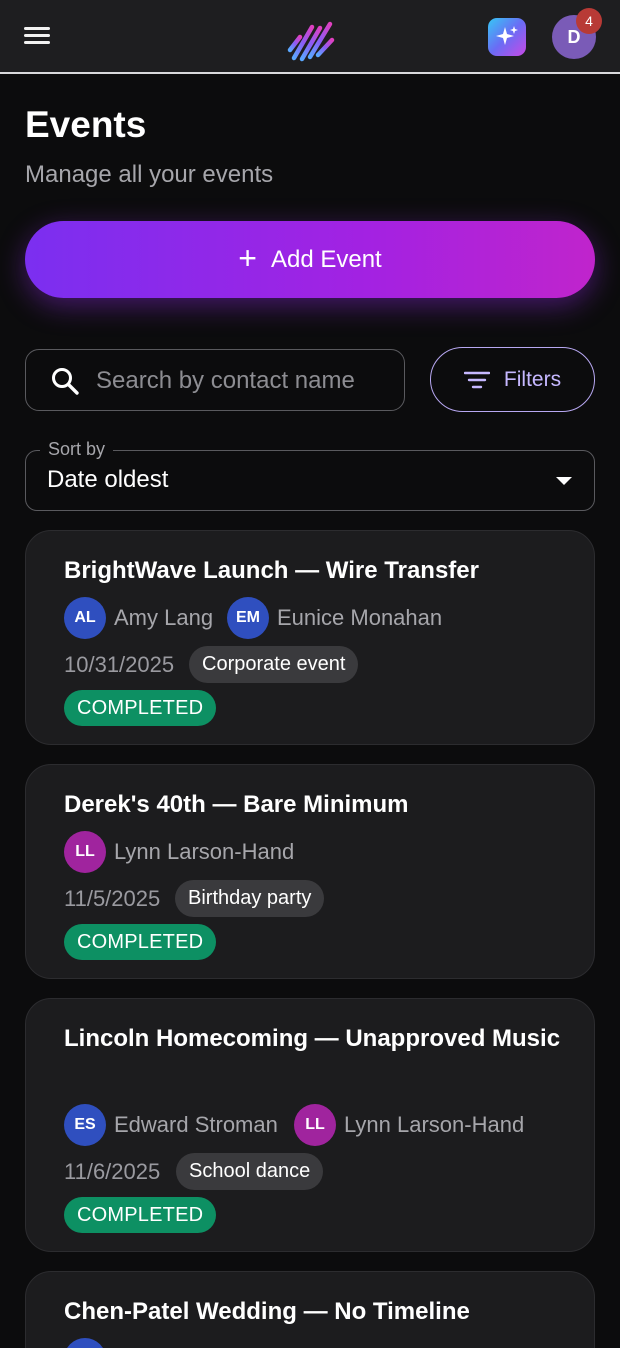  What do you see at coordinates (247, 258) in the screenshot?
I see `plus-icon: +` at bounding box center [247, 258].